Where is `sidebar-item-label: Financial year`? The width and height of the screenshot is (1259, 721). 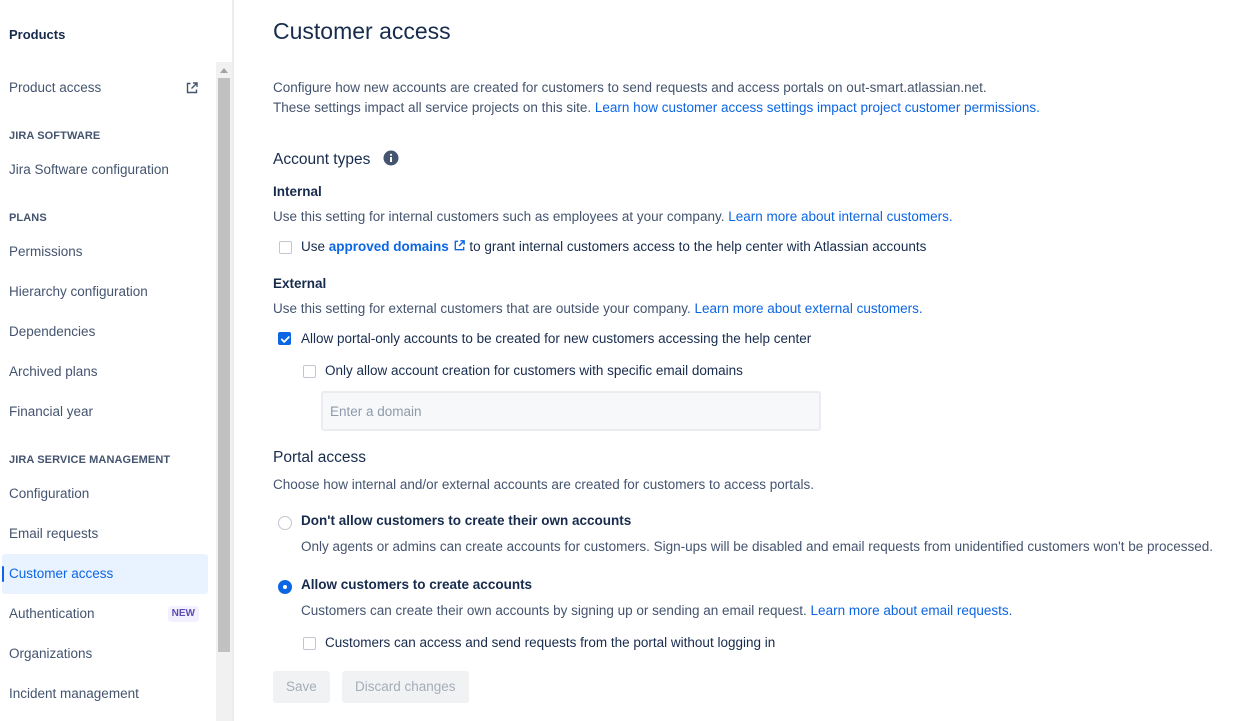
sidebar-item-label: Financial year is located at coordinates (51, 411).